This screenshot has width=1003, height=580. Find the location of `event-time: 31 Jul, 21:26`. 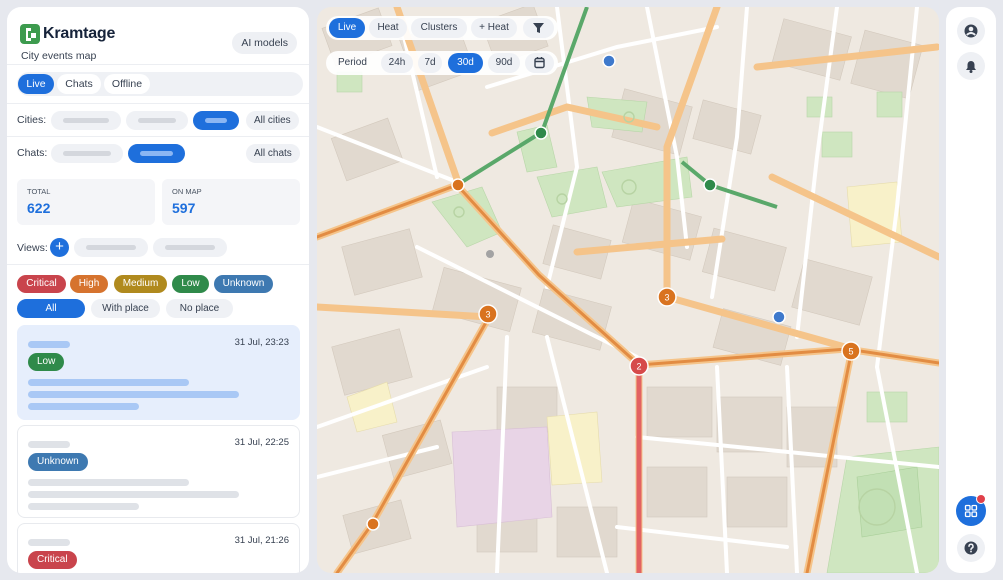

event-time: 31 Jul, 21:26 is located at coordinates (261, 540).